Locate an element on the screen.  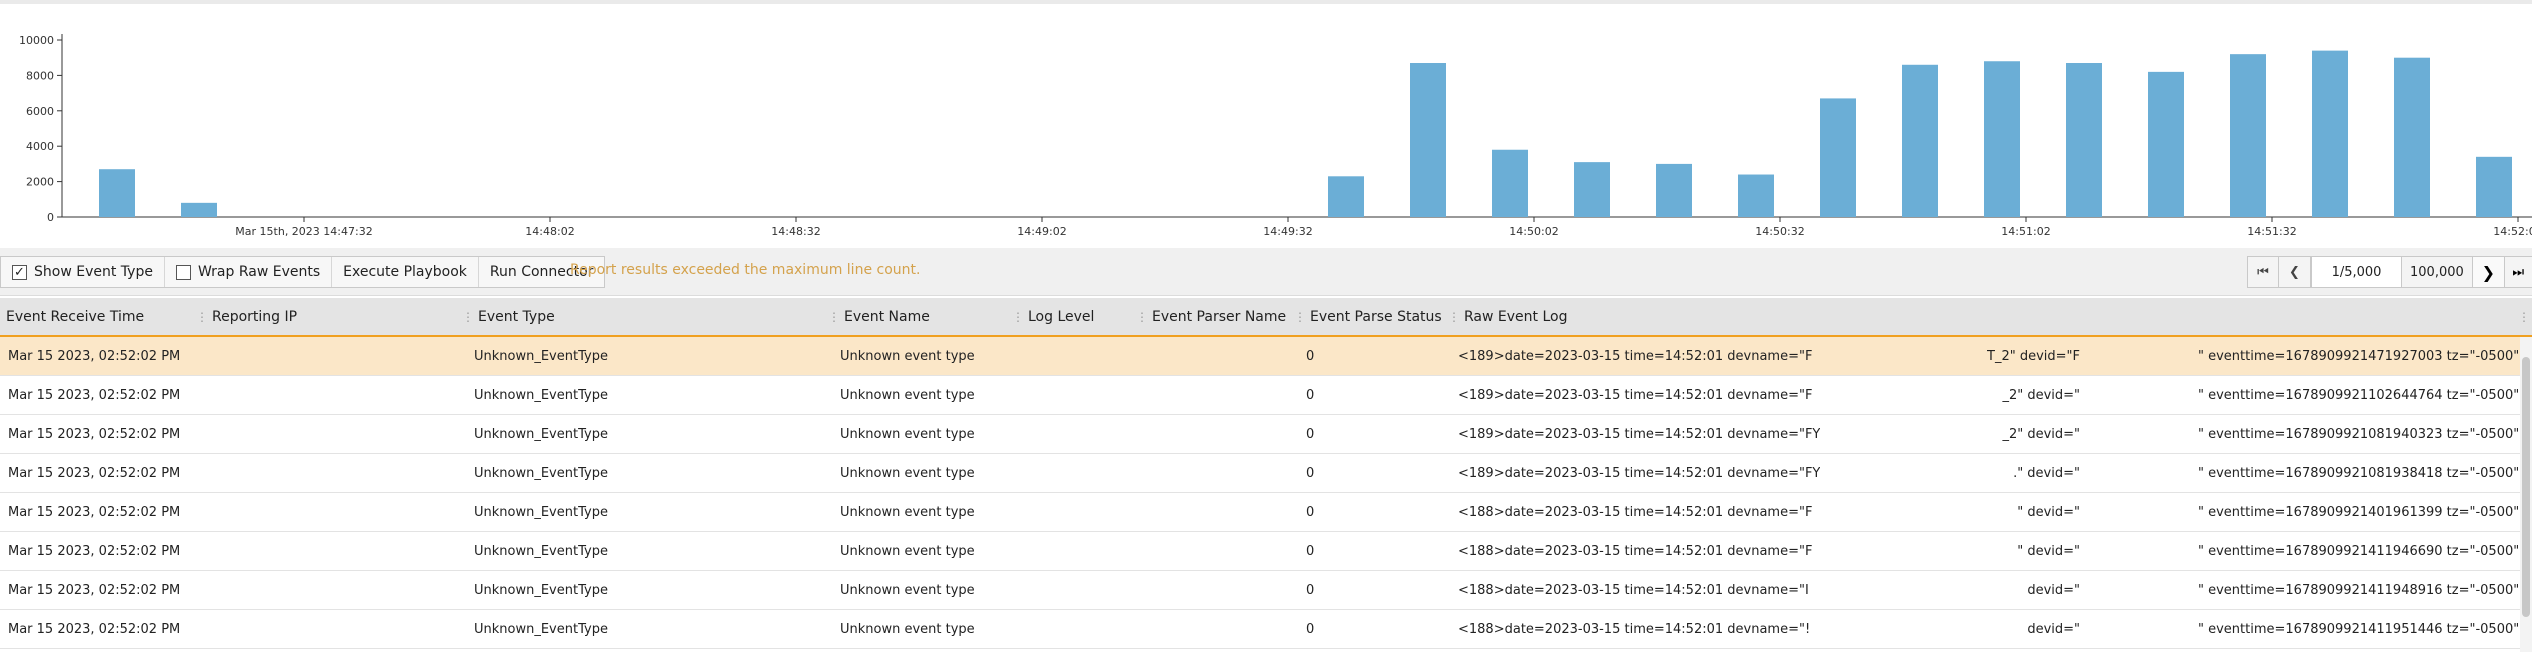
scrollbar-thumb is located at coordinates (2526, 487).